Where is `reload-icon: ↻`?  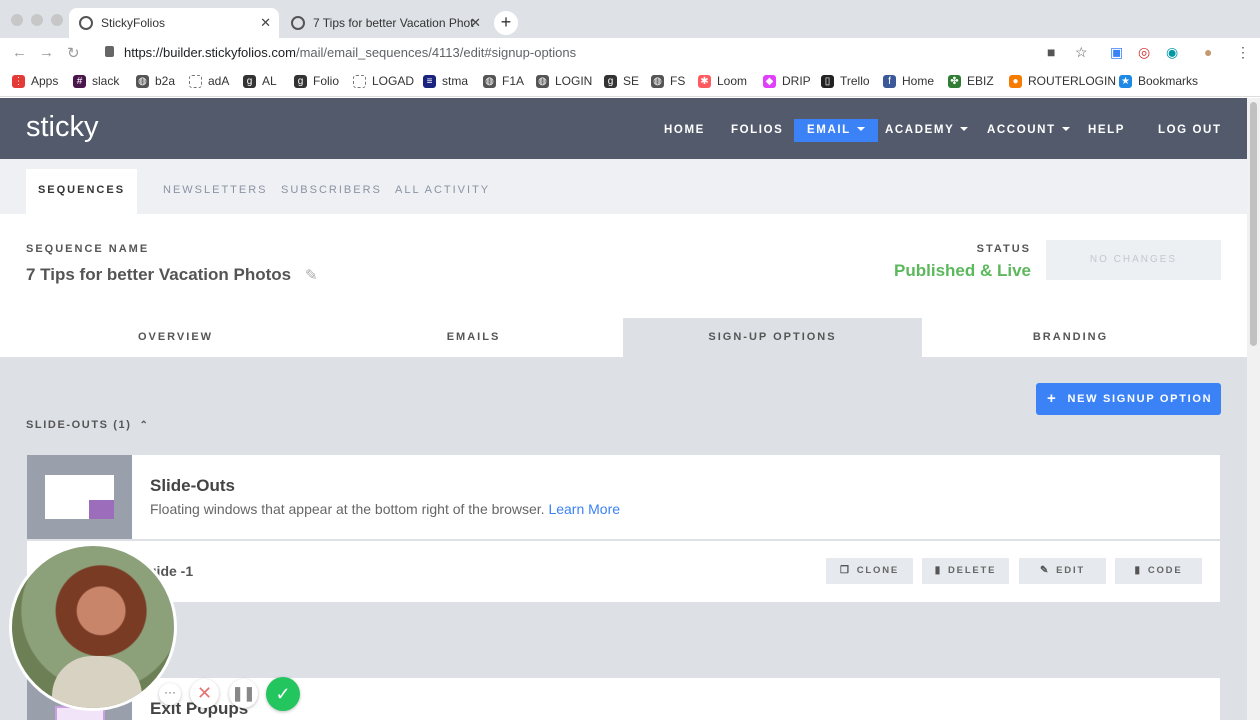 reload-icon: ↻ is located at coordinates (73, 53).